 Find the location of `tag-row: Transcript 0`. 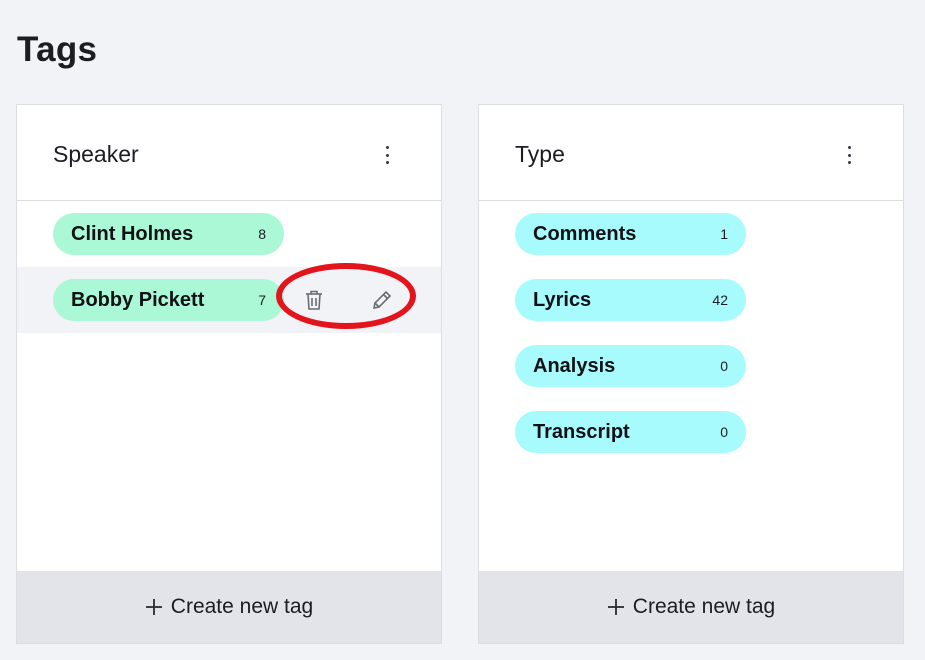

tag-row: Transcript 0 is located at coordinates (691, 432).